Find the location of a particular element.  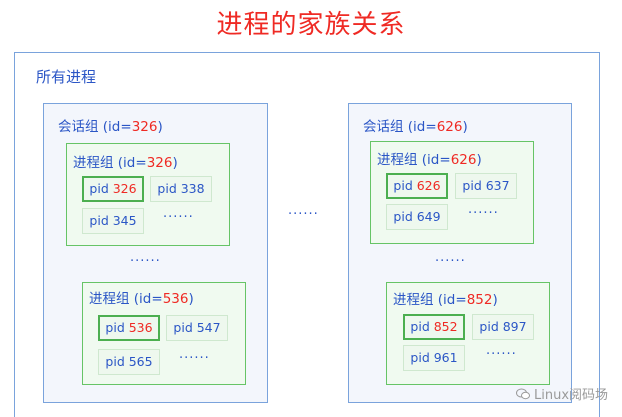

pid-box-leader: pid 536 is located at coordinates (129, 328).